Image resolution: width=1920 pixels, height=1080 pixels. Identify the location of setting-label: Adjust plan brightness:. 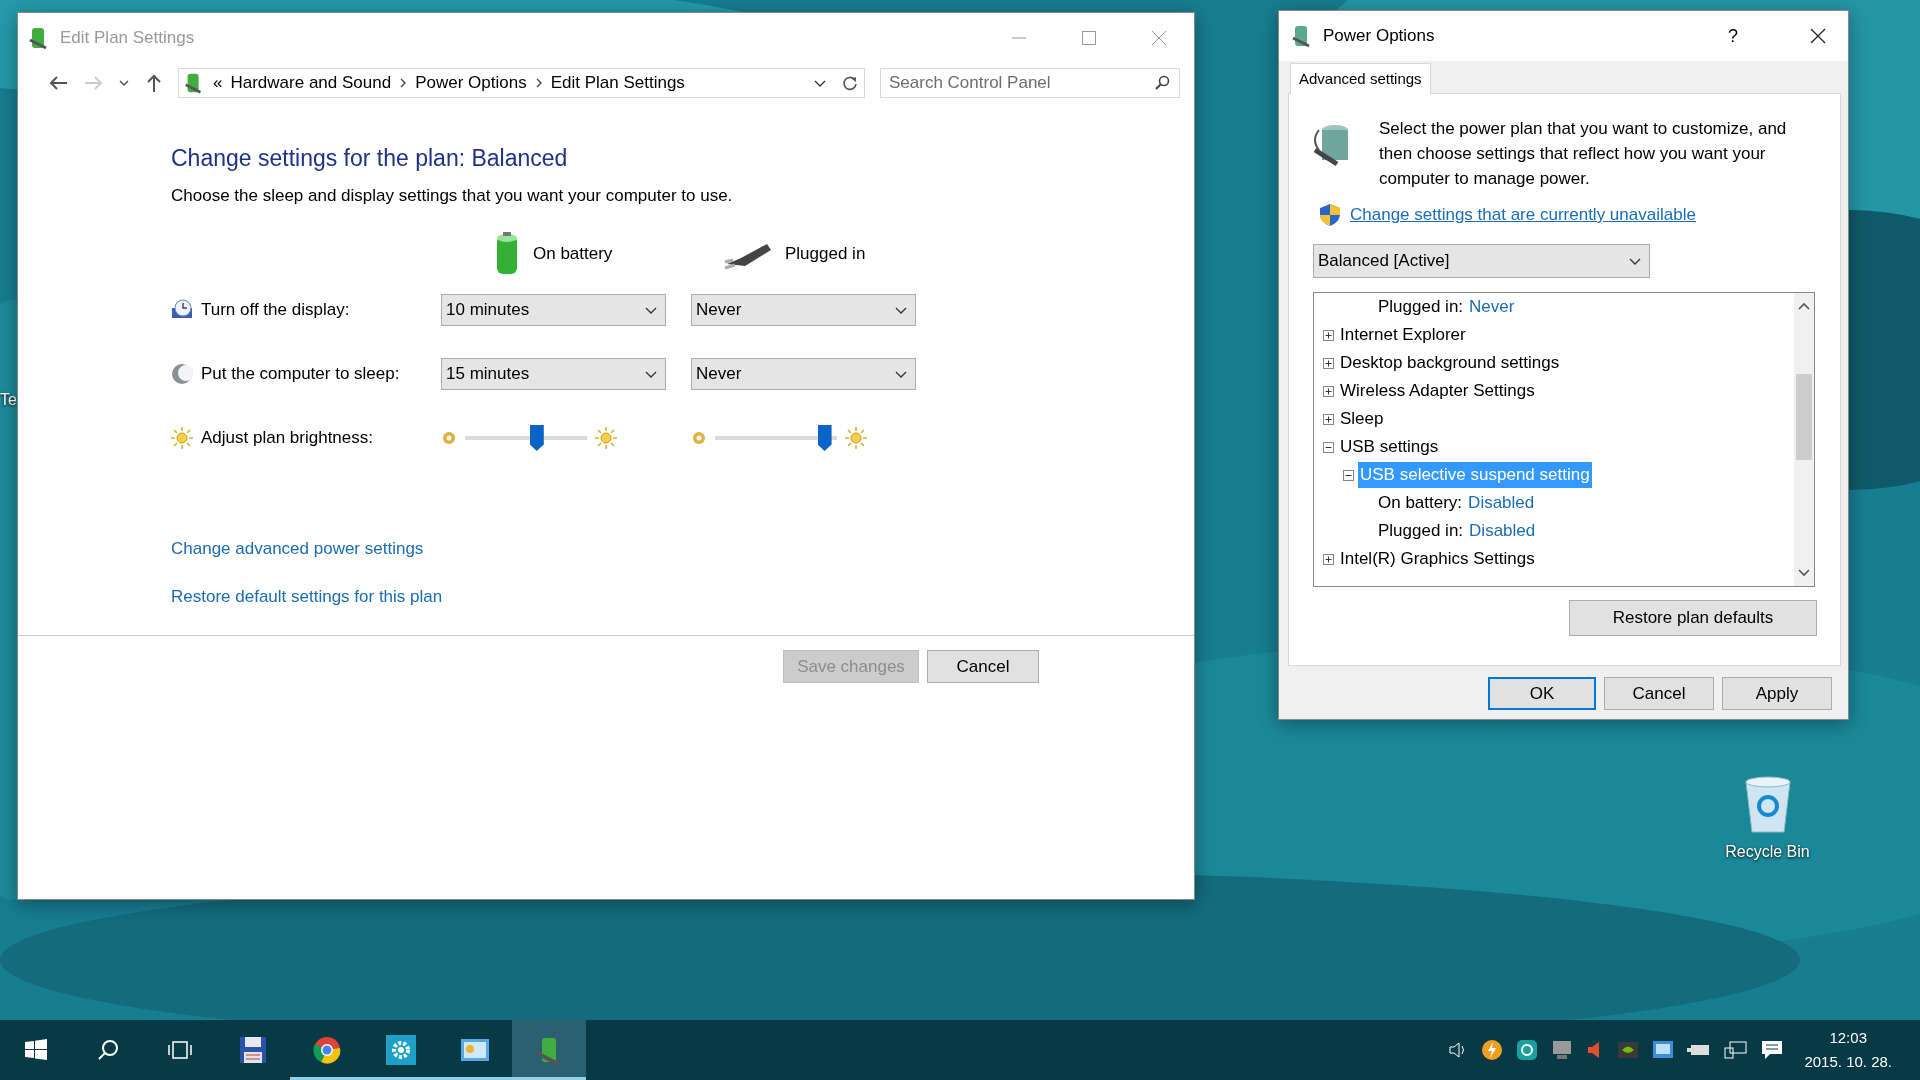
(287, 438).